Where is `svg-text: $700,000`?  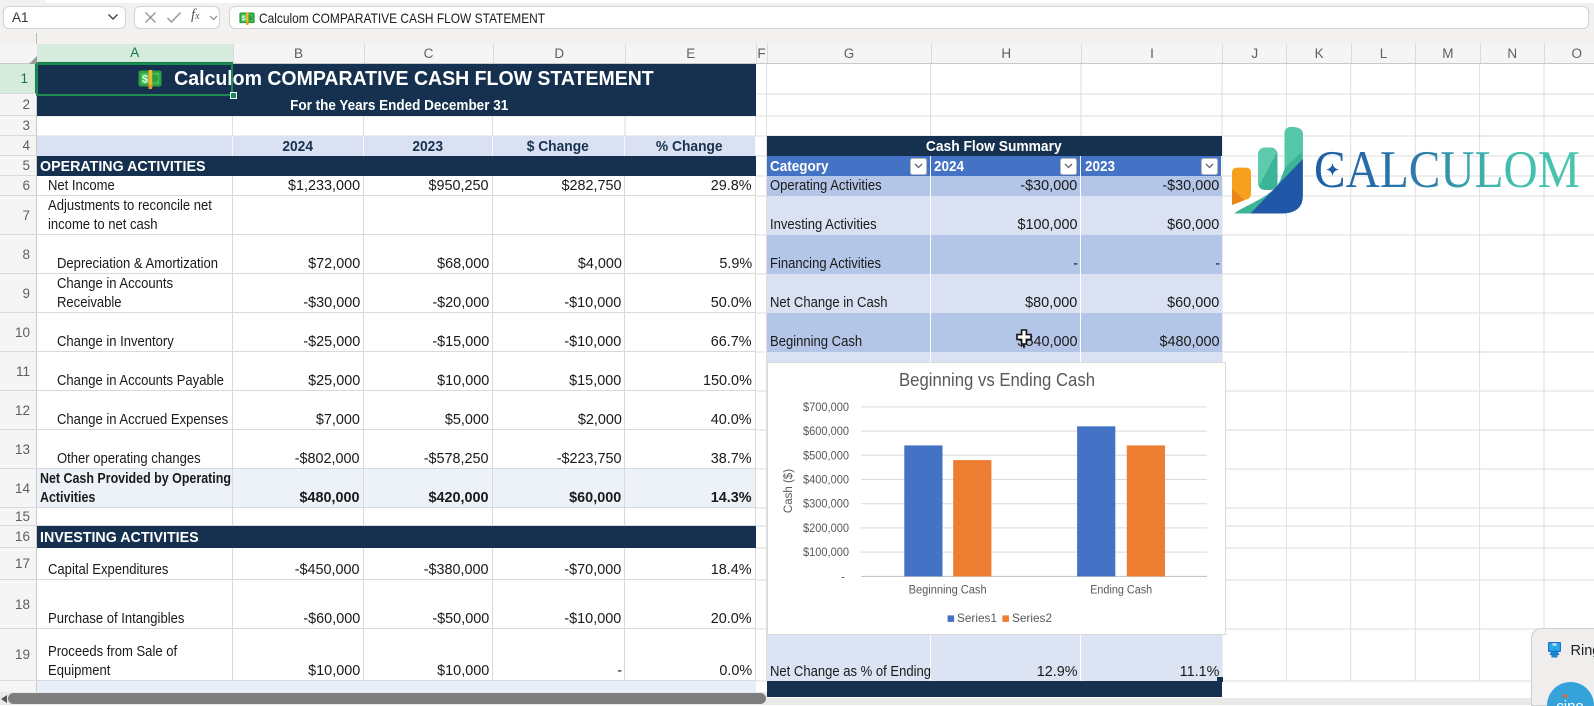
svg-text: $700,000 is located at coordinates (826, 408).